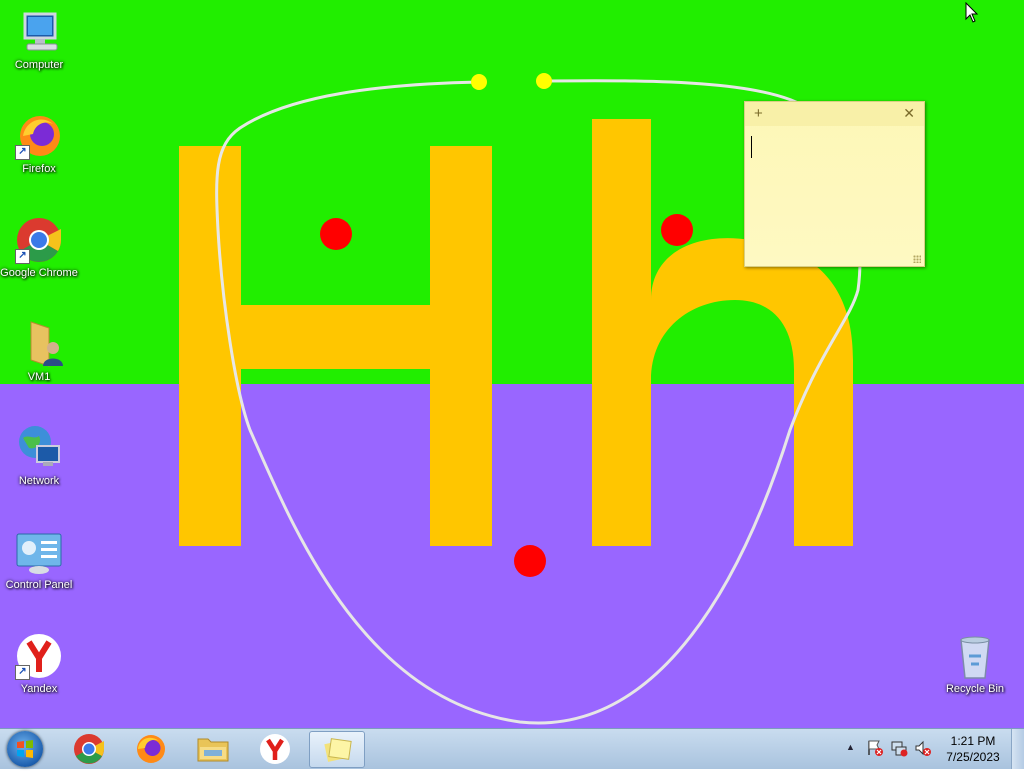  What do you see at coordinates (972, 12) in the screenshot?
I see `mouse-pointer-icon` at bounding box center [972, 12].